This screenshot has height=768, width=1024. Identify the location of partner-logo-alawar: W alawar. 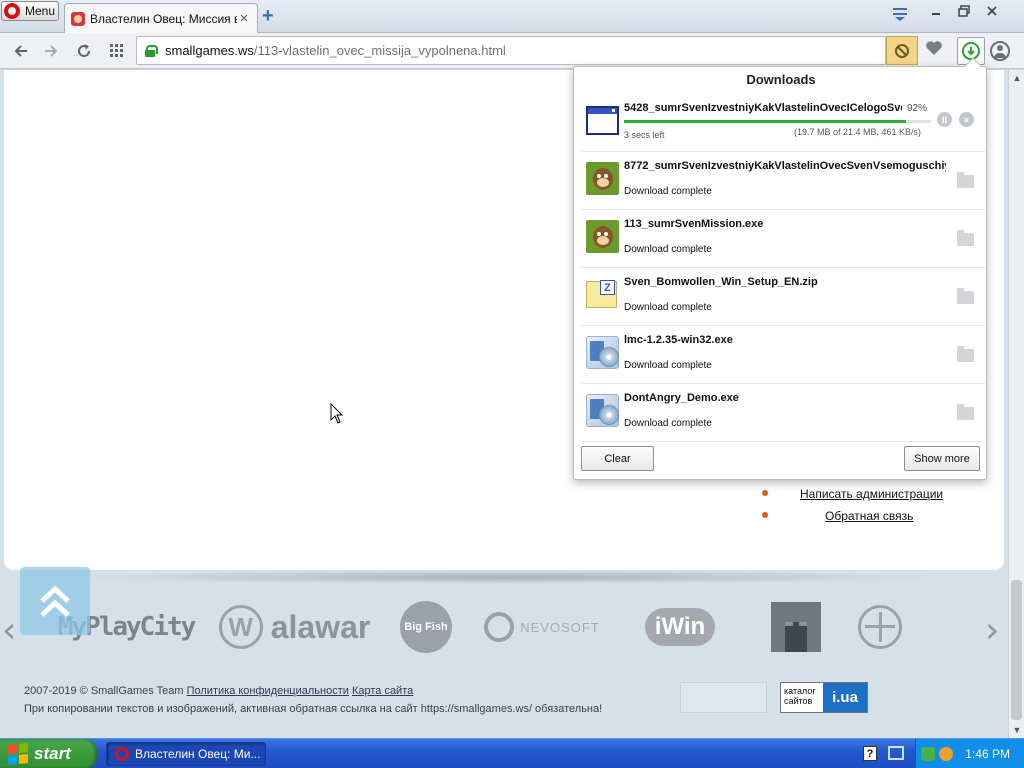
(294, 627).